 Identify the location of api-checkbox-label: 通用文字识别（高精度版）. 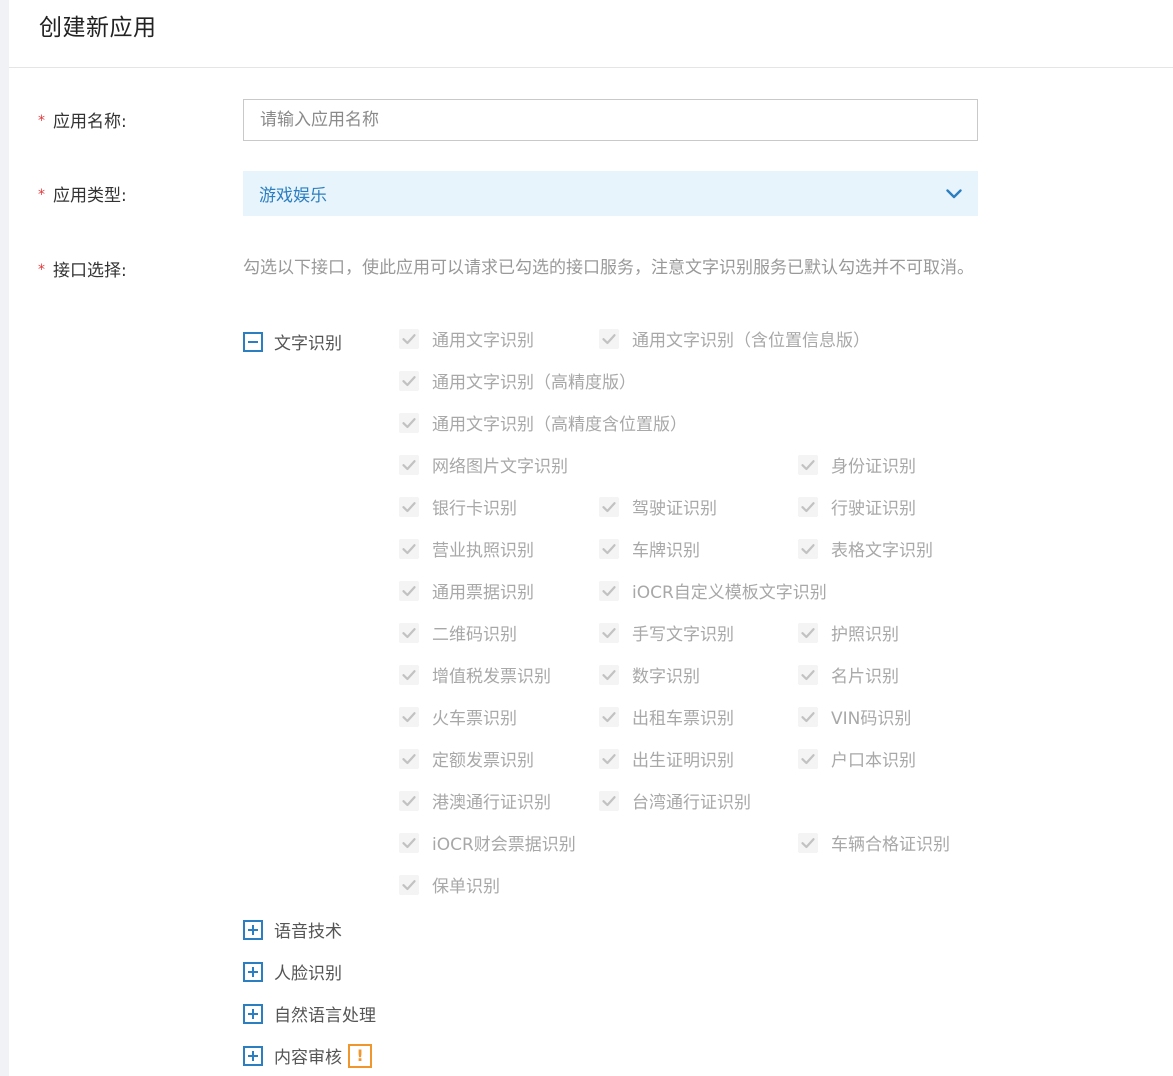
(534, 383).